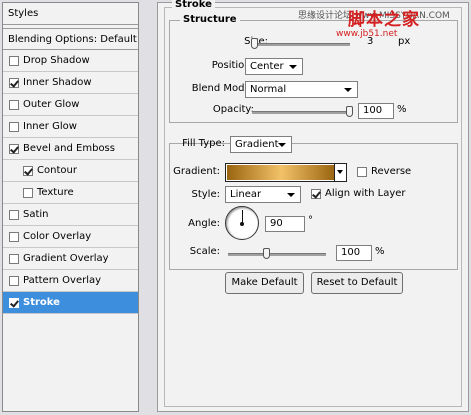 The image size is (471, 415). I want to click on scale-slider-thumb, so click(267, 253).